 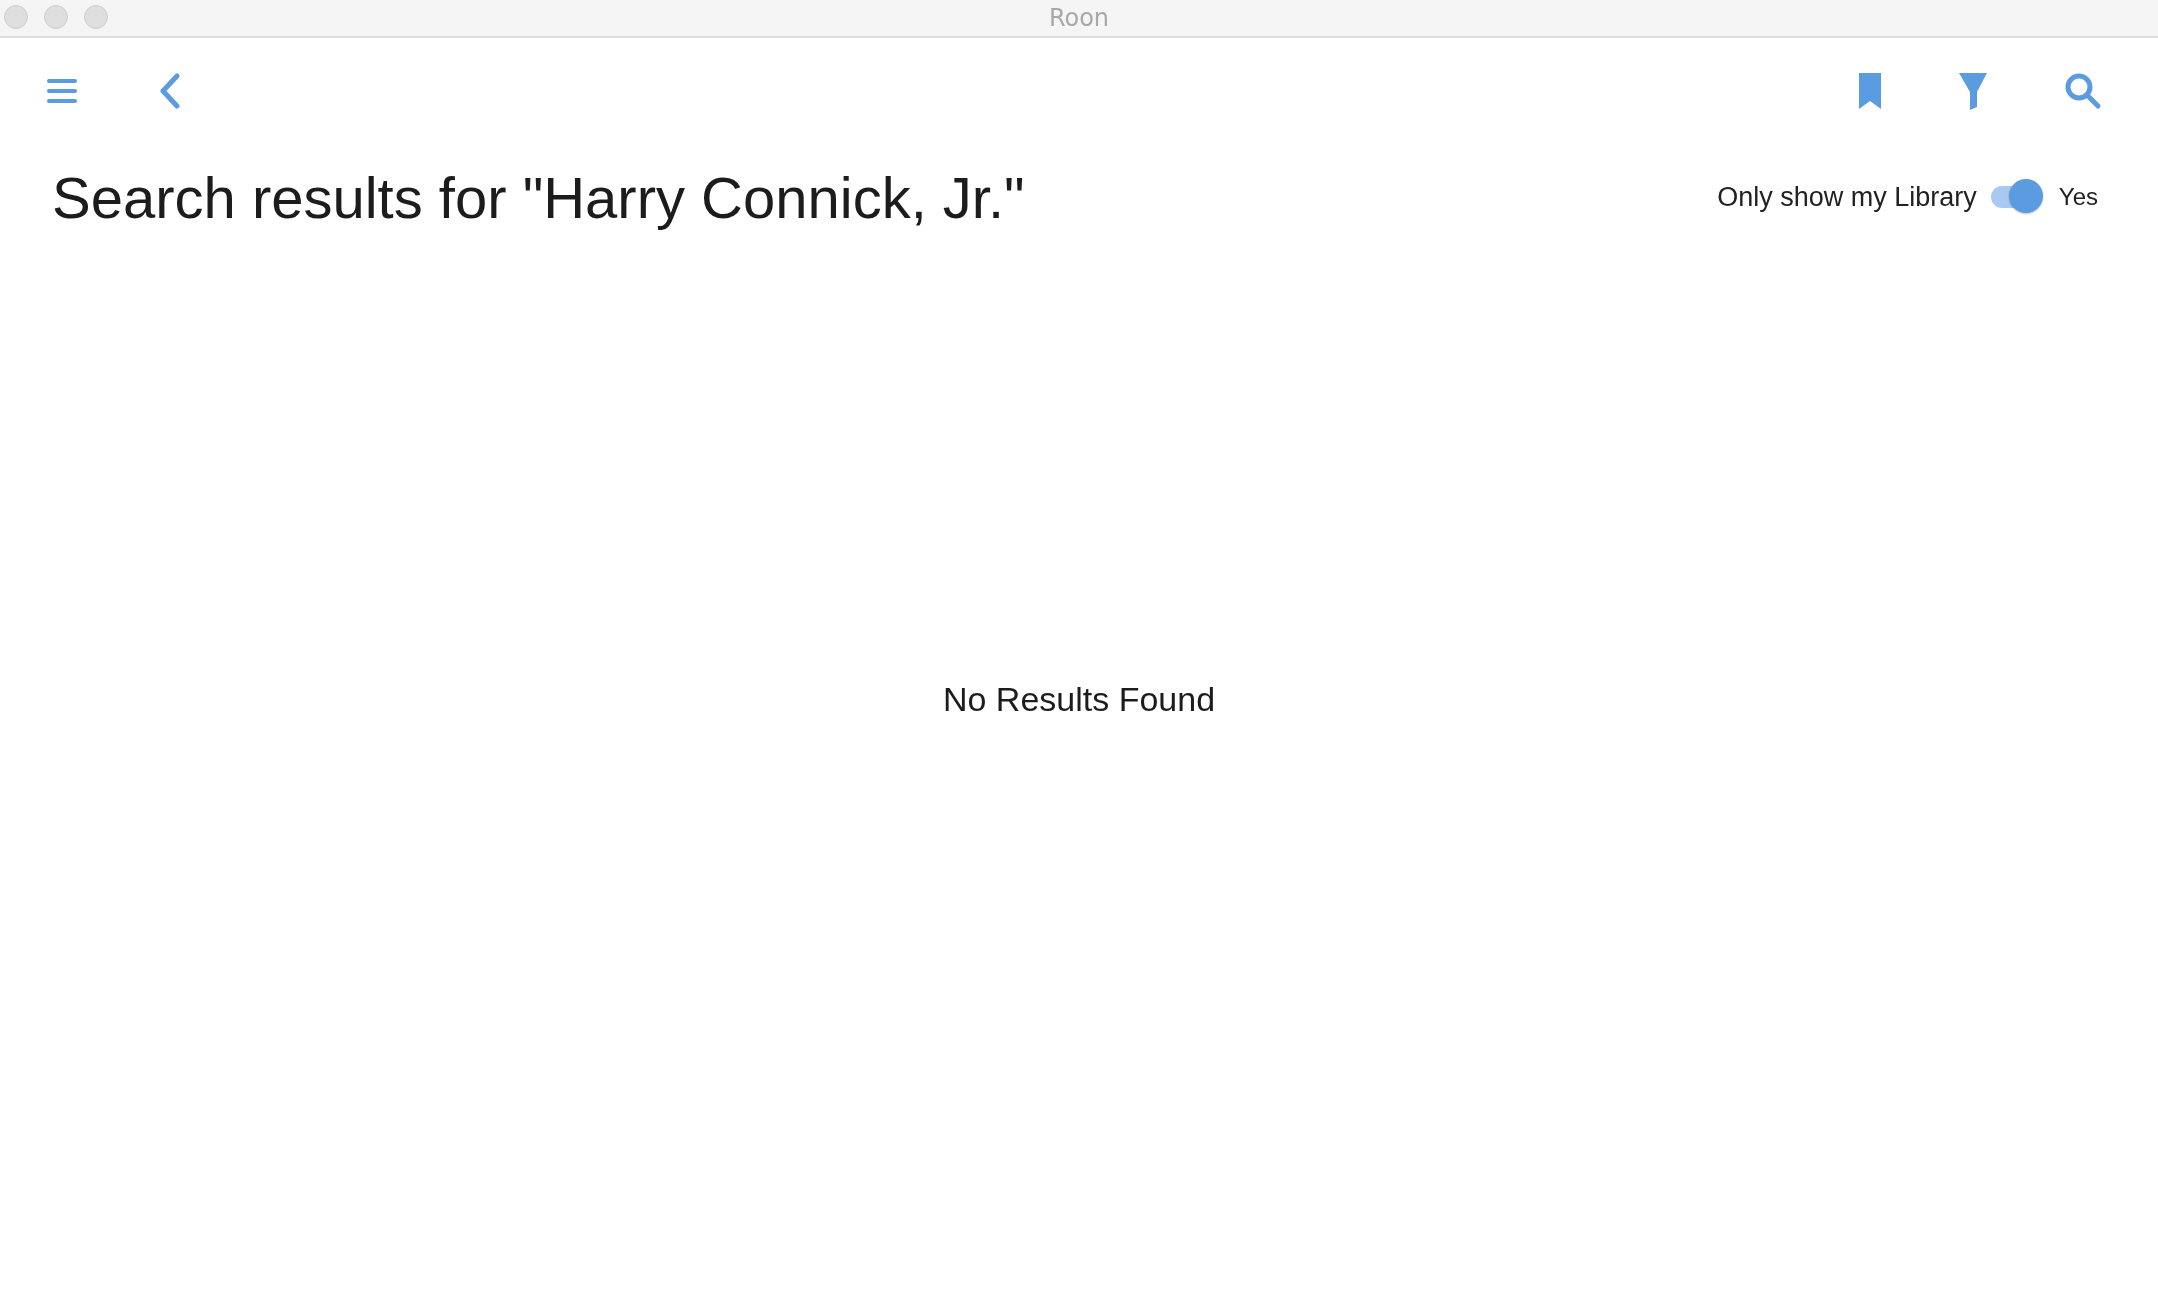 What do you see at coordinates (538, 197) in the screenshot?
I see `page-heading: Search results for "Harry Connick, Jr."` at bounding box center [538, 197].